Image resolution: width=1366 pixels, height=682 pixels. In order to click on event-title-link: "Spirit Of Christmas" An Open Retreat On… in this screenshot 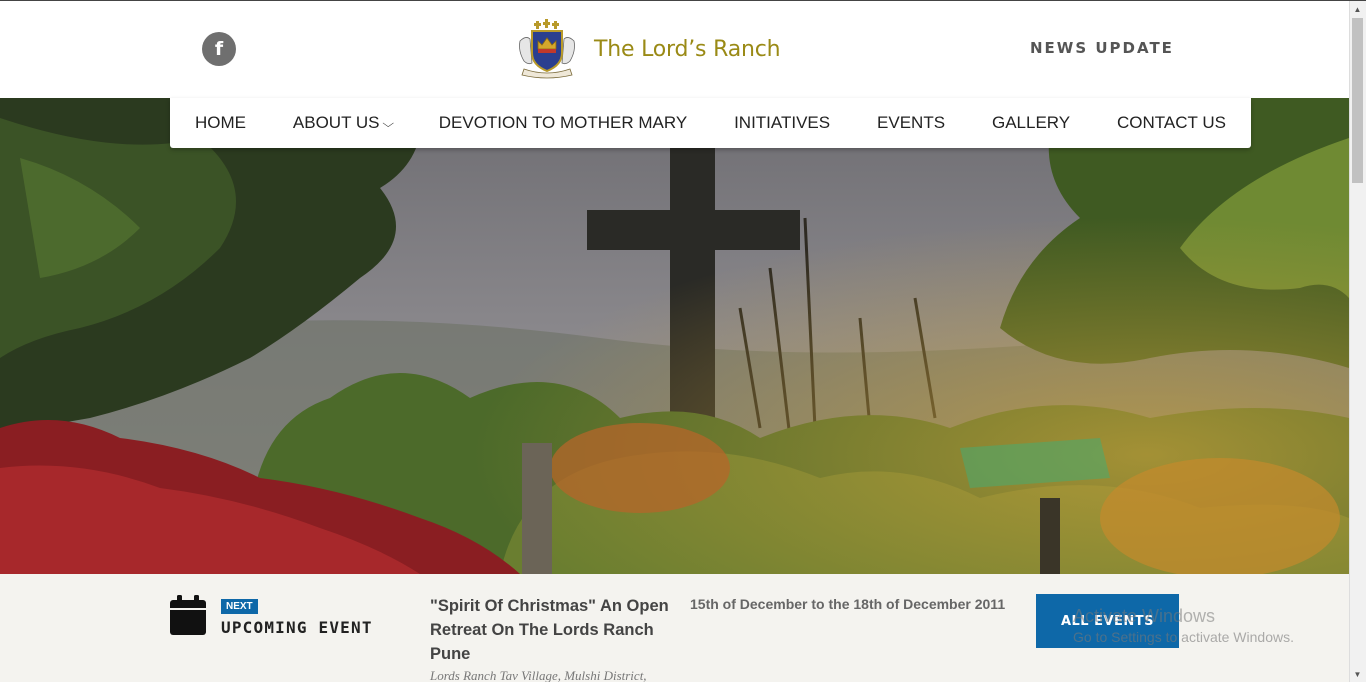, I will do `click(550, 630)`.